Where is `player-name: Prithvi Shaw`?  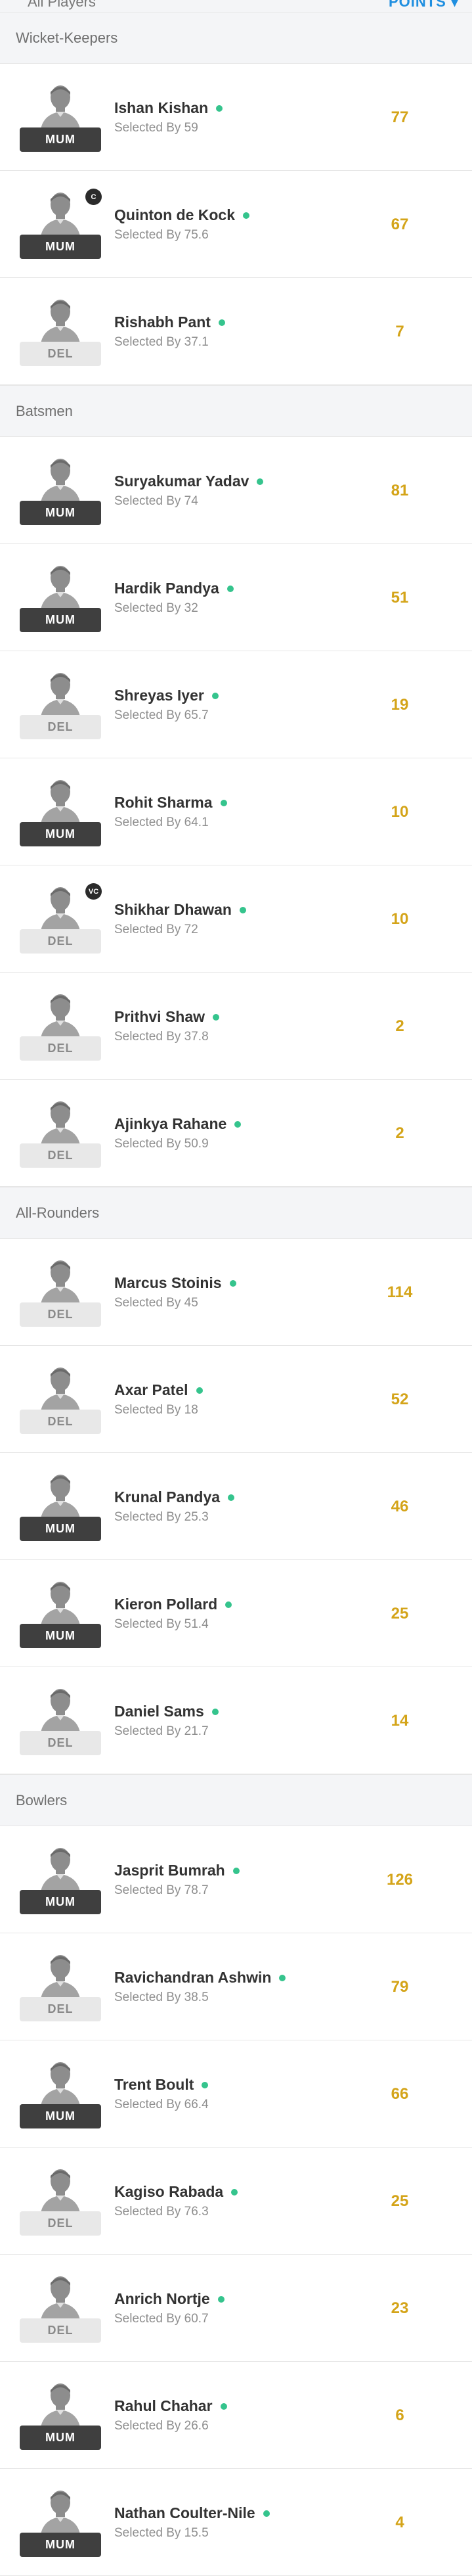
player-name: Prithvi Shaw is located at coordinates (159, 1016).